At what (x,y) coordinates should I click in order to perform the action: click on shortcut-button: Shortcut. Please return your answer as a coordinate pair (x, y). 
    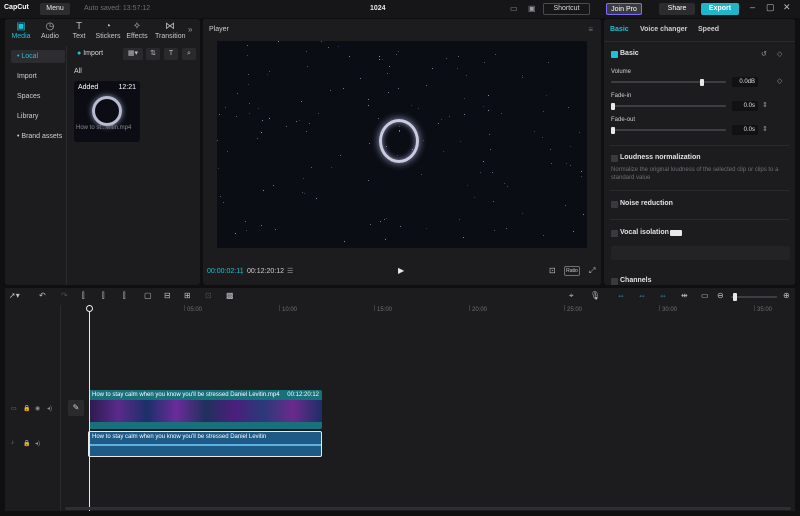
    Looking at the image, I should click on (566, 9).